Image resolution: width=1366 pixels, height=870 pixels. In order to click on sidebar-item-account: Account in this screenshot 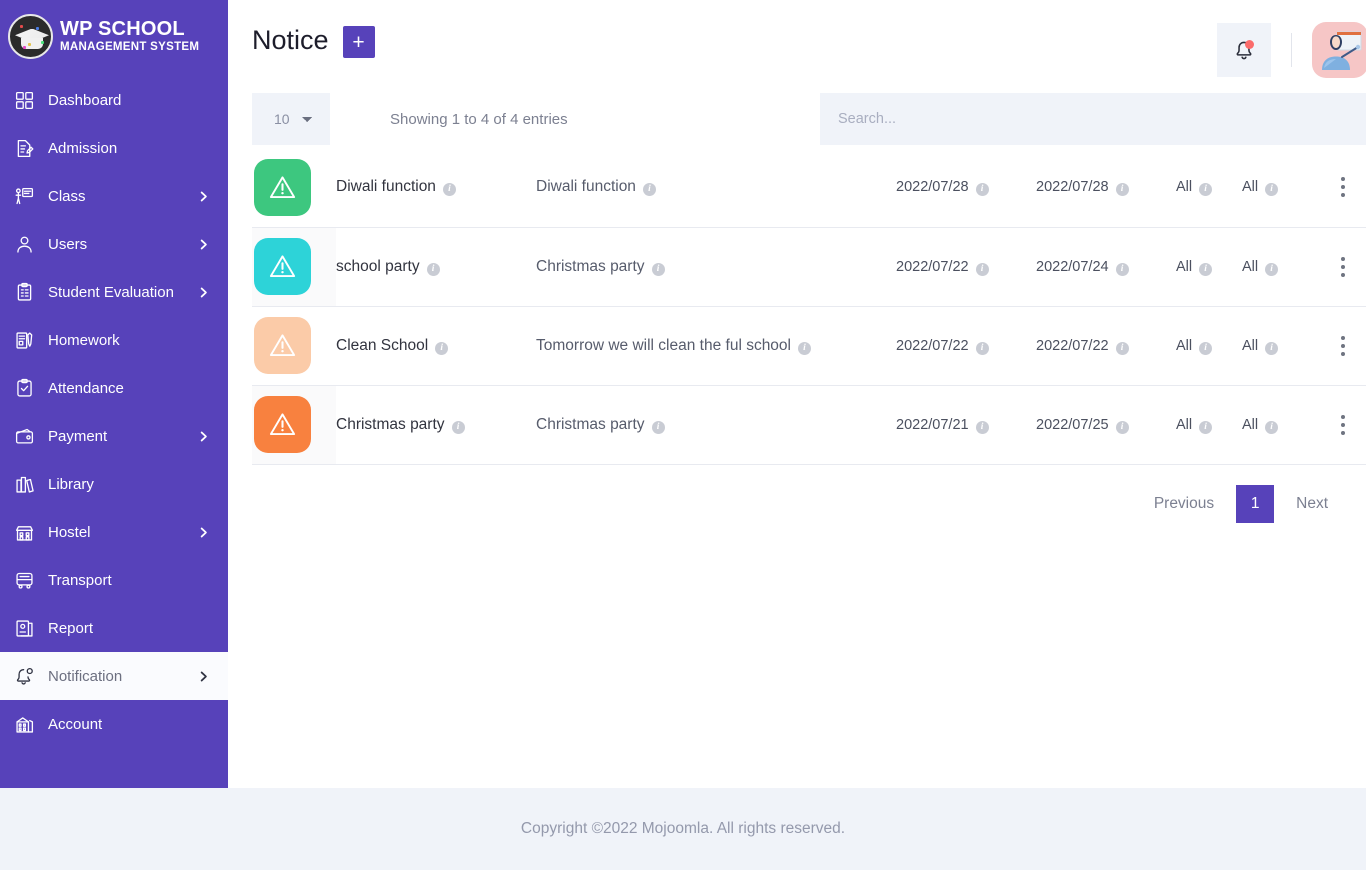, I will do `click(114, 724)`.